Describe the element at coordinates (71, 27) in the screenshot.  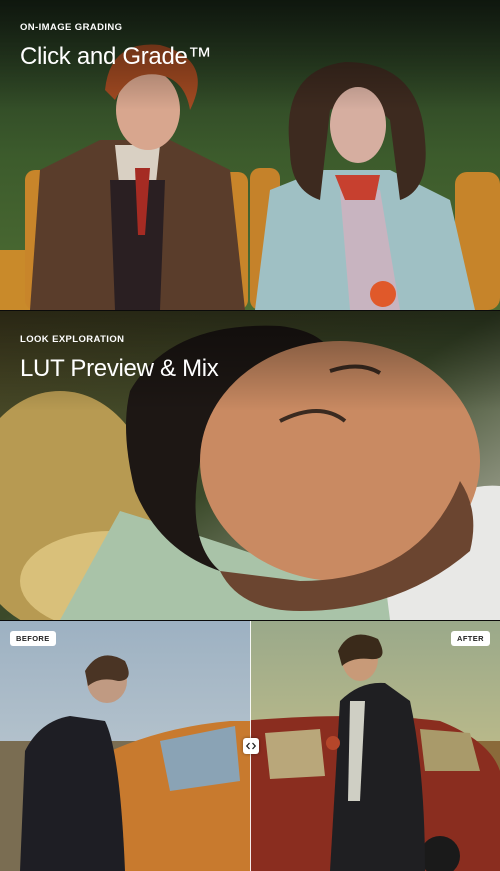
I see `section-overline: ON-IMAGE GRADING` at that location.